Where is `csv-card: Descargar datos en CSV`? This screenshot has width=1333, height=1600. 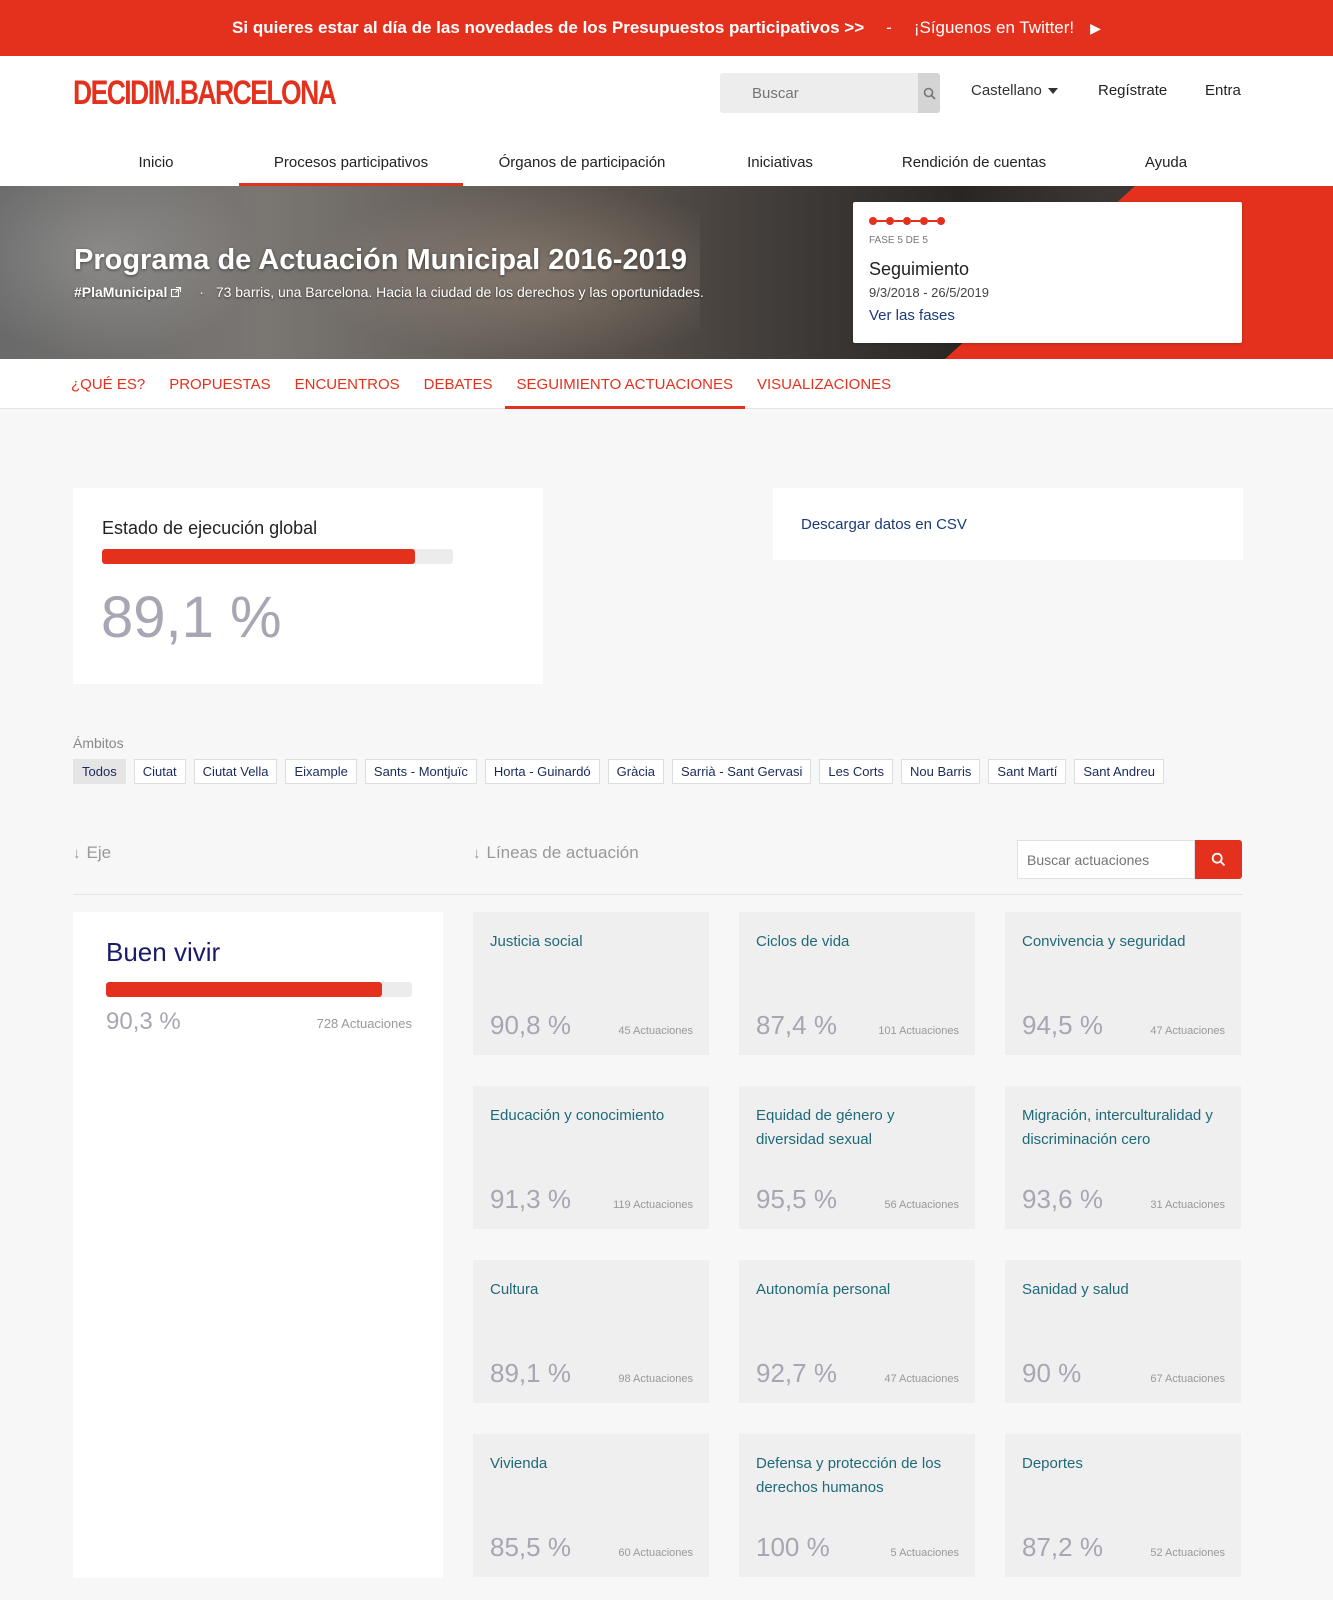
csv-card: Descargar datos en CSV is located at coordinates (1008, 524).